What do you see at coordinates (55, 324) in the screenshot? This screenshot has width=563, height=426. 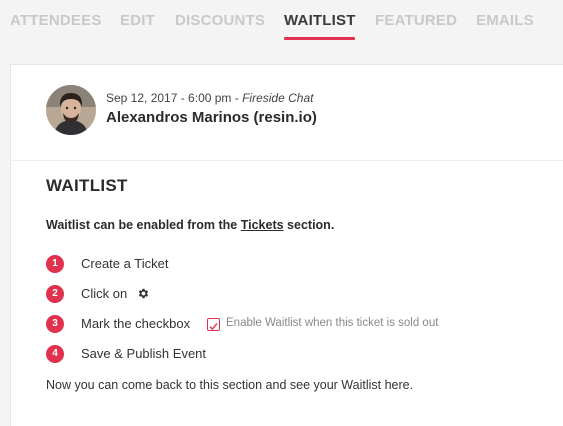 I see `step-number: 3` at bounding box center [55, 324].